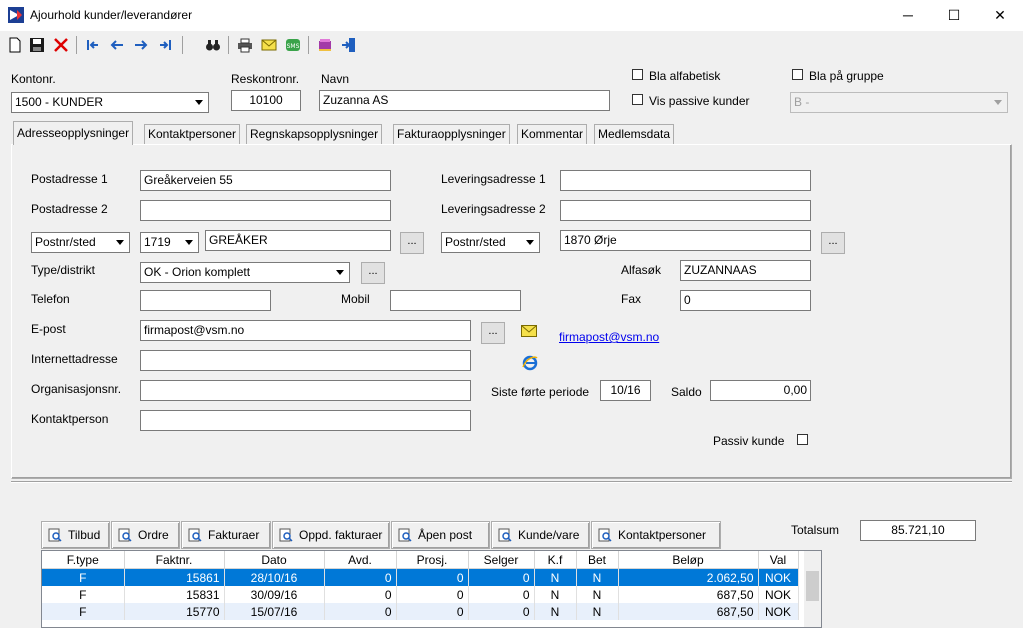  What do you see at coordinates (74, 359) in the screenshot?
I see `internett-label: Internettadresse` at bounding box center [74, 359].